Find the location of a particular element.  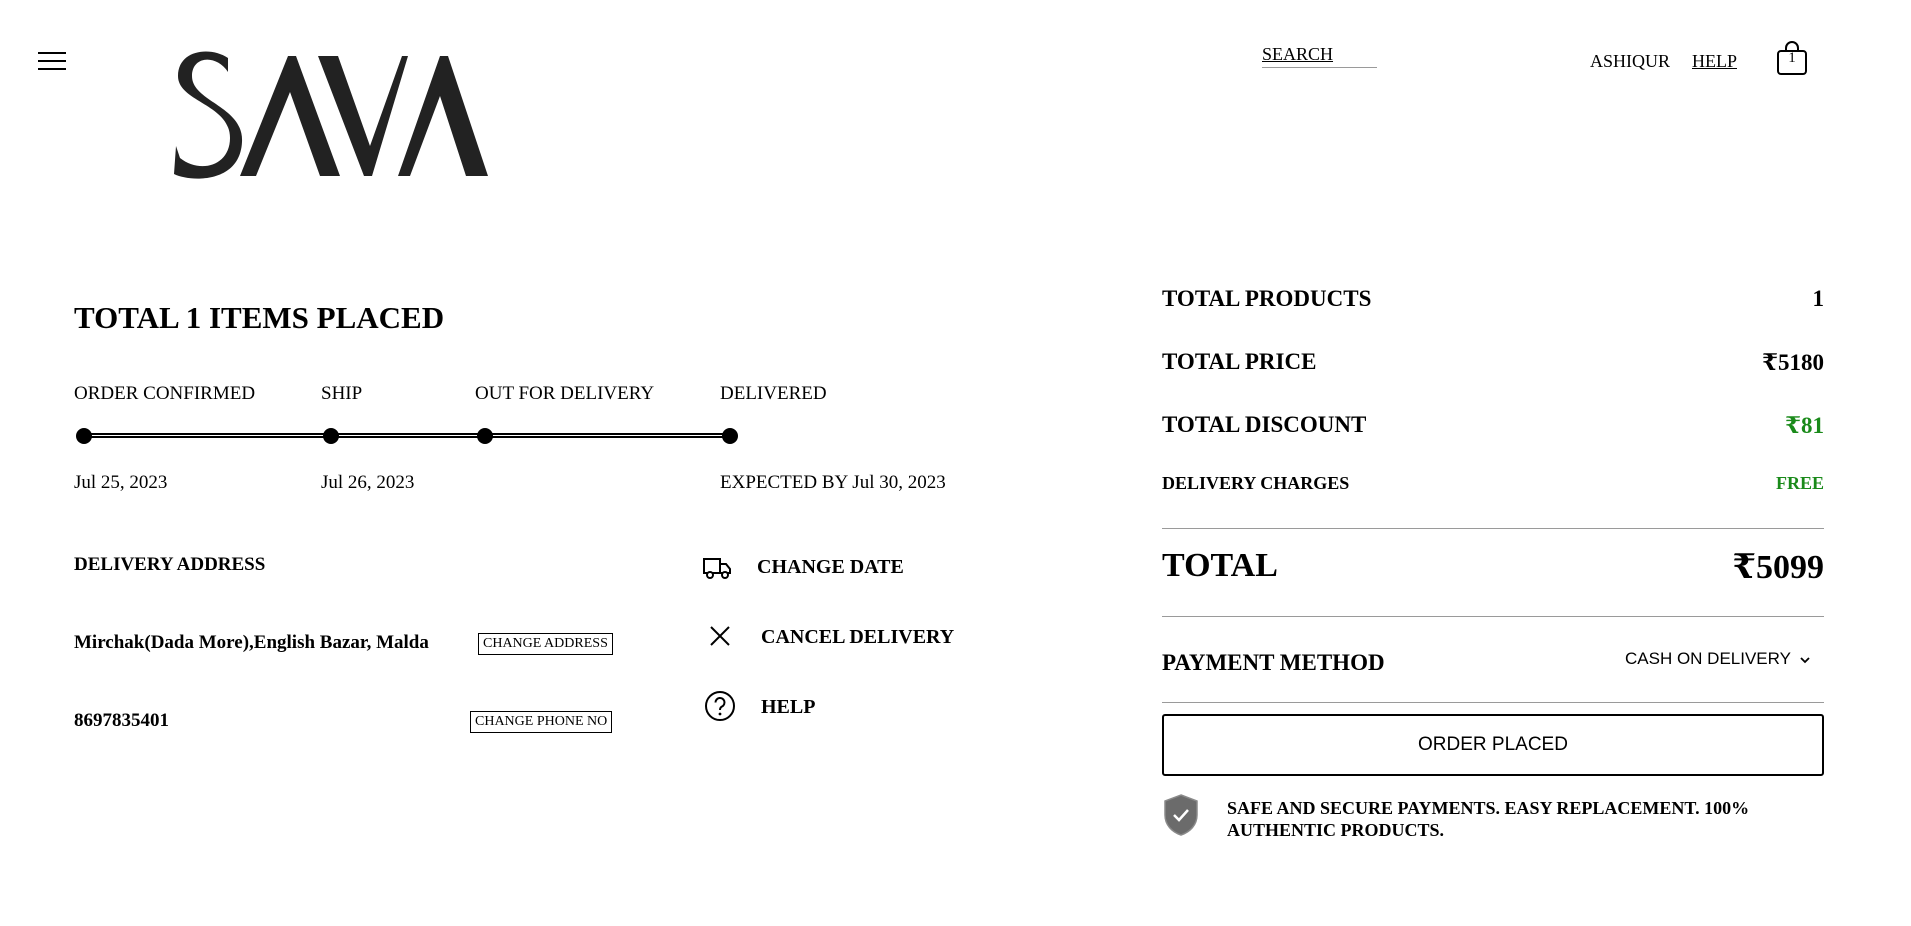

total-price-label: TOTAL PRICE is located at coordinates (1239, 361).